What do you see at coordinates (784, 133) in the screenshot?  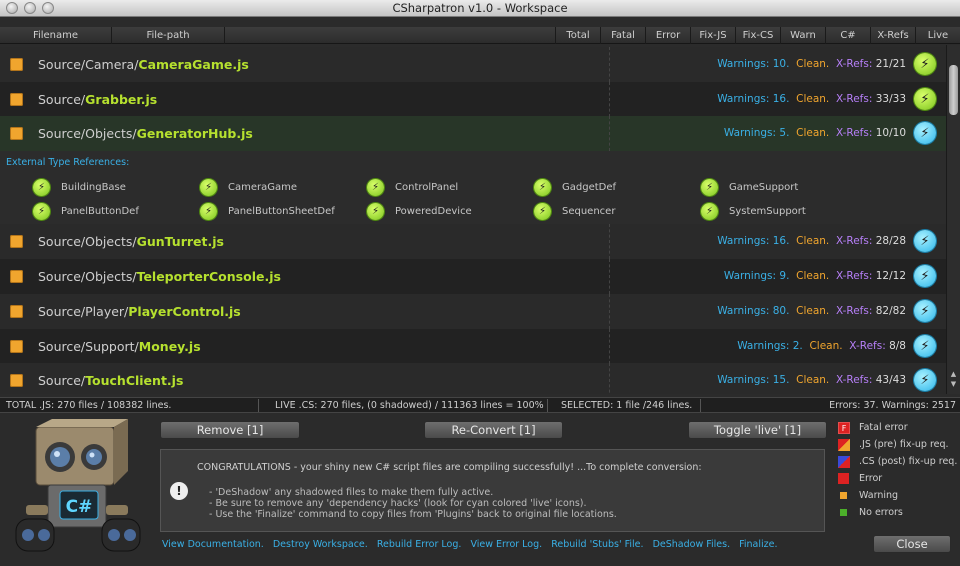 I see `warnings-count: 5.` at bounding box center [784, 133].